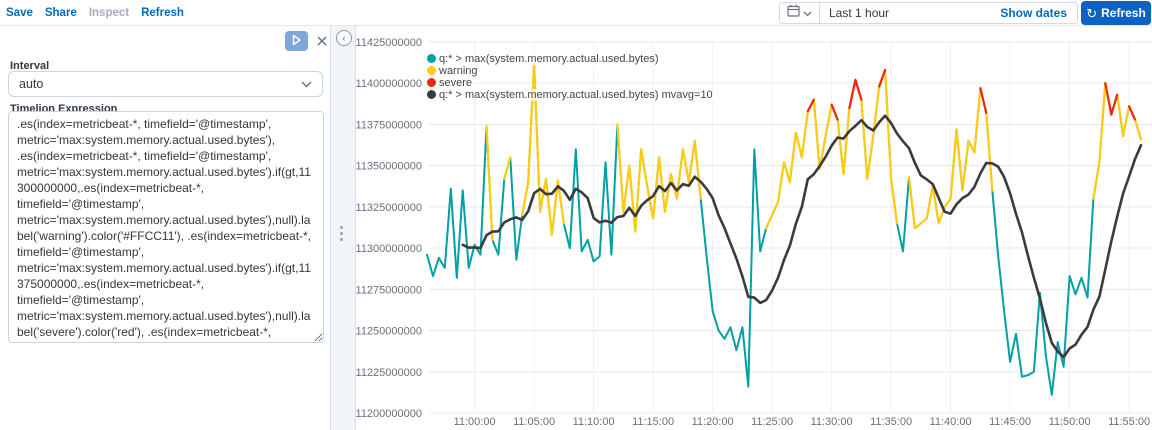 The image size is (1152, 430). What do you see at coordinates (109, 13) in the screenshot?
I see `inspect-button: Inspect` at bounding box center [109, 13].